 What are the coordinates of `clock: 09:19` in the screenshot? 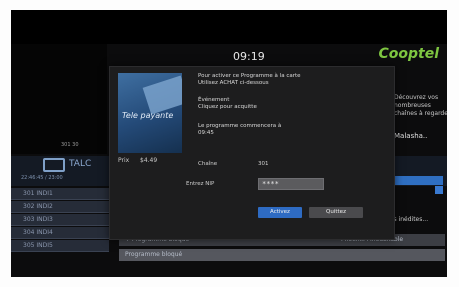 It's located at (249, 56).